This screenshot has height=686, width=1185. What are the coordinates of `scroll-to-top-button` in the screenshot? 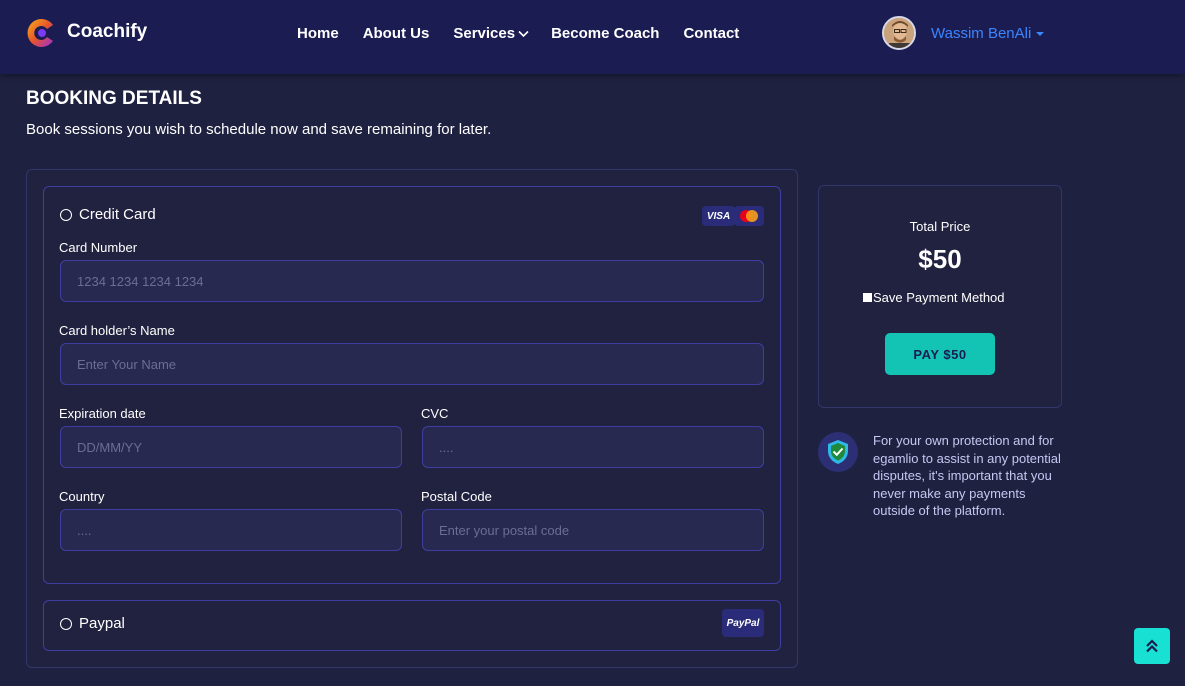 It's located at (1152, 646).